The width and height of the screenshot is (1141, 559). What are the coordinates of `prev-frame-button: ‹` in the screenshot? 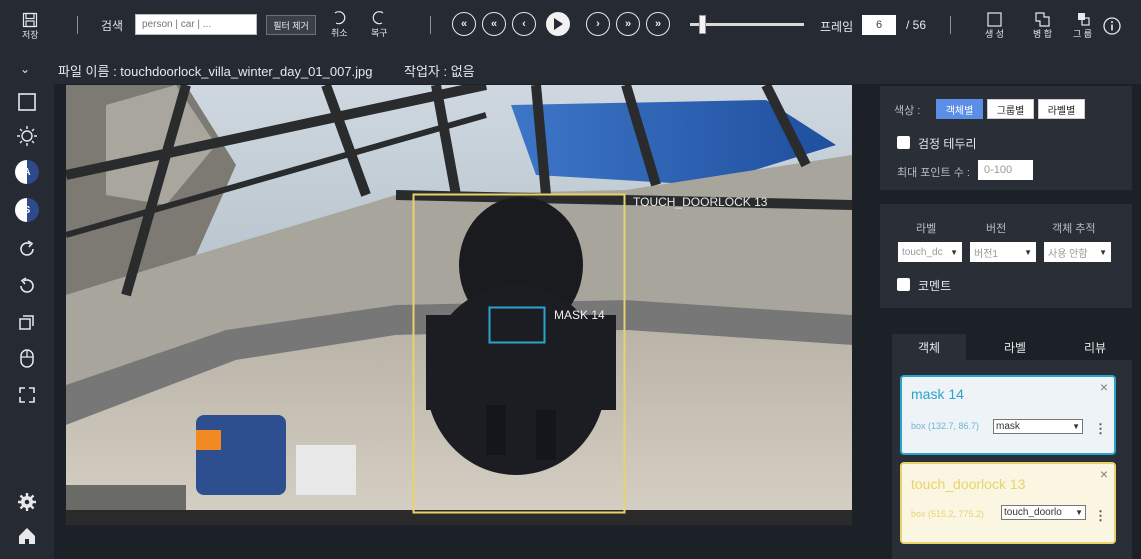 It's located at (524, 24).